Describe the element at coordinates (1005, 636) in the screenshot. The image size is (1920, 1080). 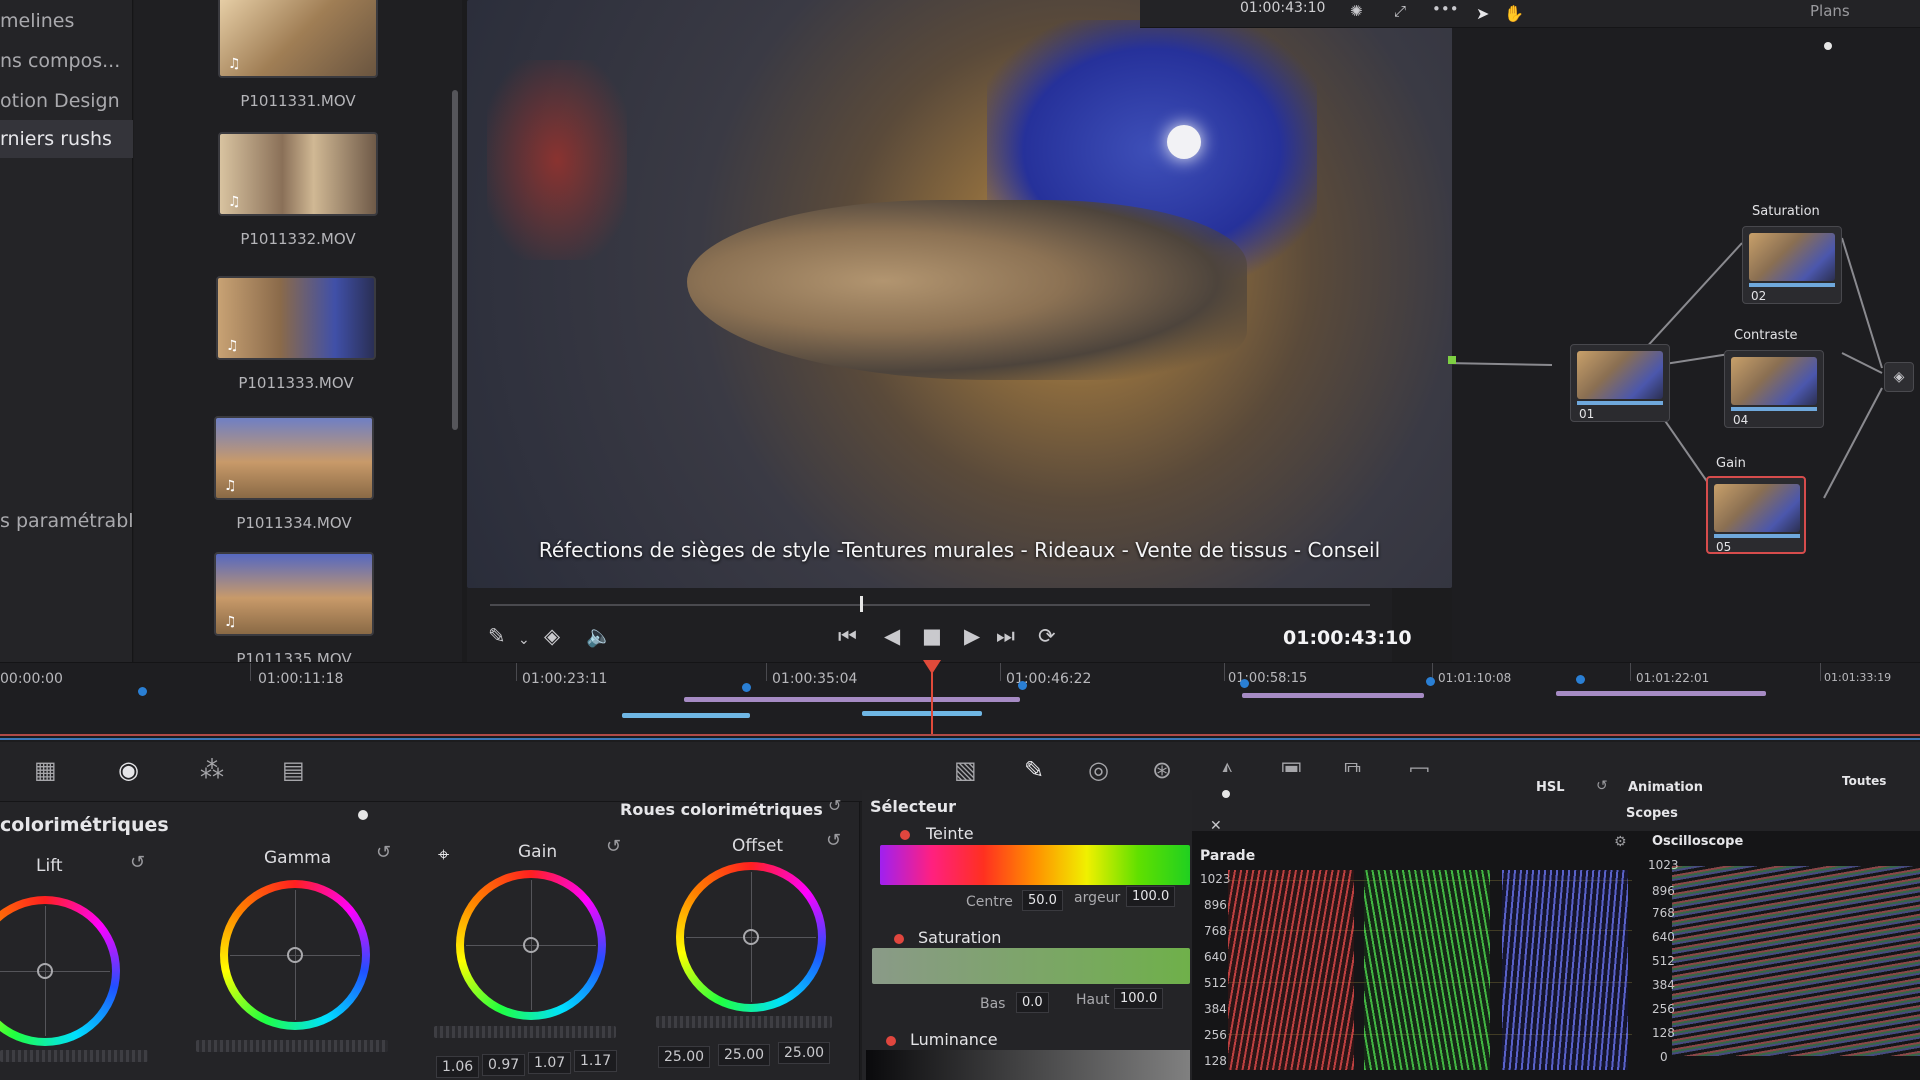
I see `skip-end-icon: ⏭` at that location.